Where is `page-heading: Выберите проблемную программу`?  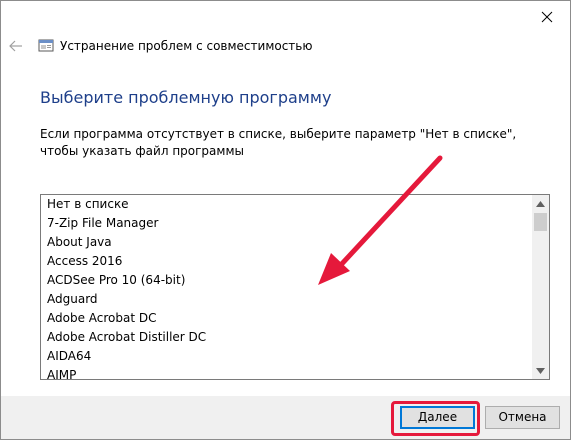
page-heading: Выберите проблемную программу is located at coordinates (186, 97).